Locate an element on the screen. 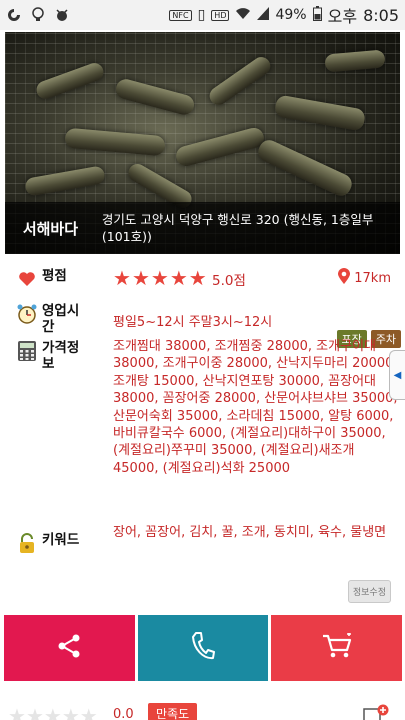 The height and width of the screenshot is (720, 405). status-bar: NFC ▯ HD 49% 오후 8:05 is located at coordinates (202, 15).